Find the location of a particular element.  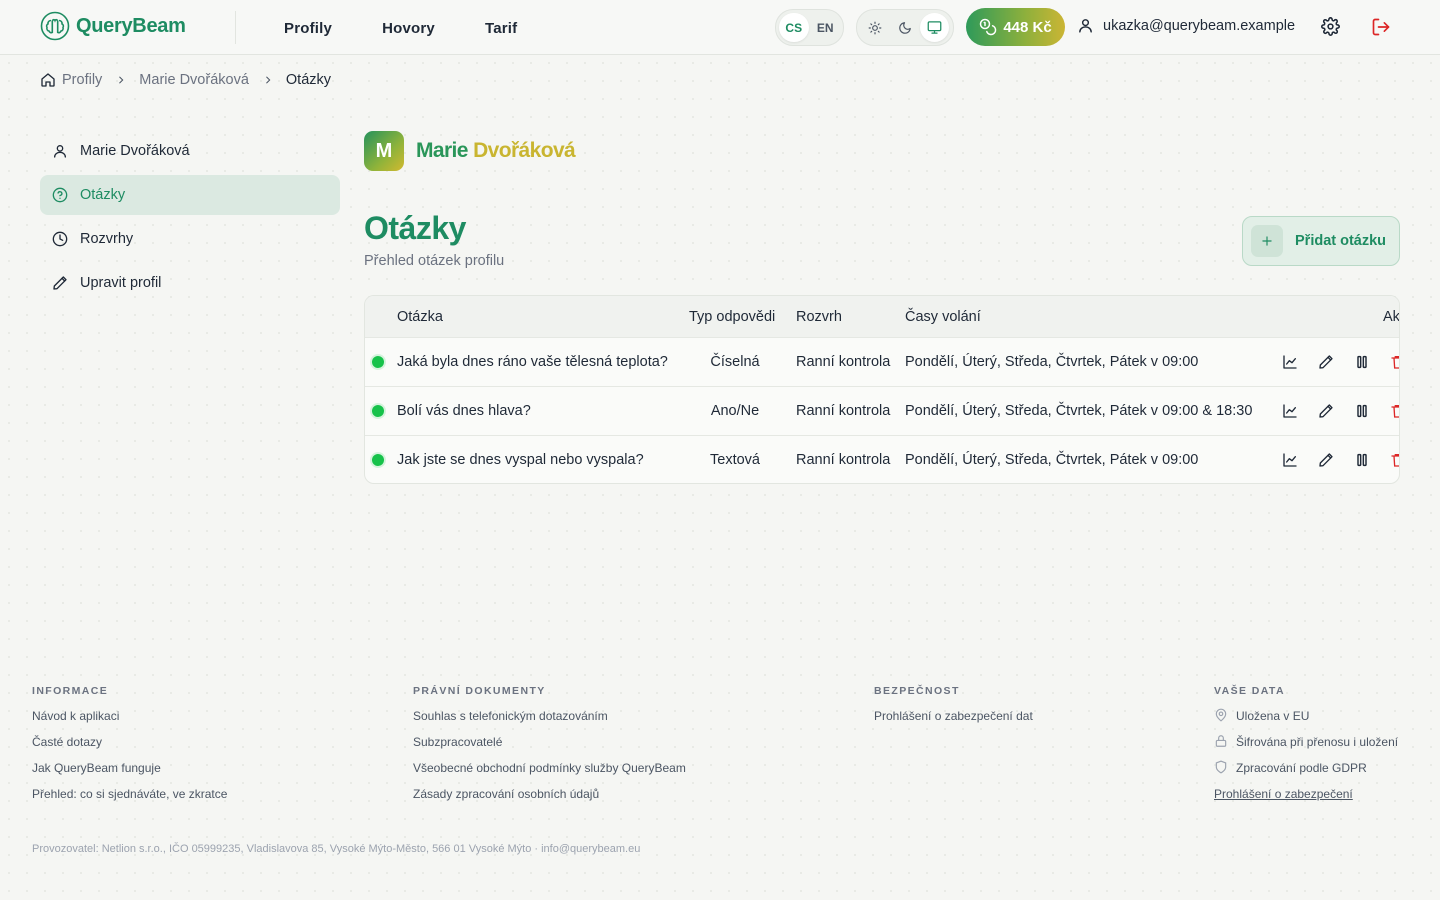

footer-data-label: Šifrována při přenosu i uložení is located at coordinates (1317, 742).